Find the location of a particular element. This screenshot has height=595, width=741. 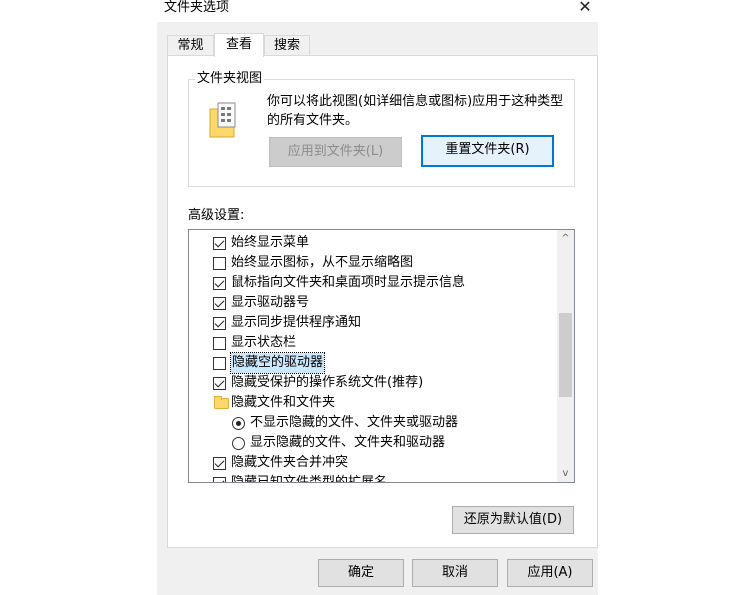

item-label: 显示隐藏的文件、文件夹和驱动器 is located at coordinates (348, 442).